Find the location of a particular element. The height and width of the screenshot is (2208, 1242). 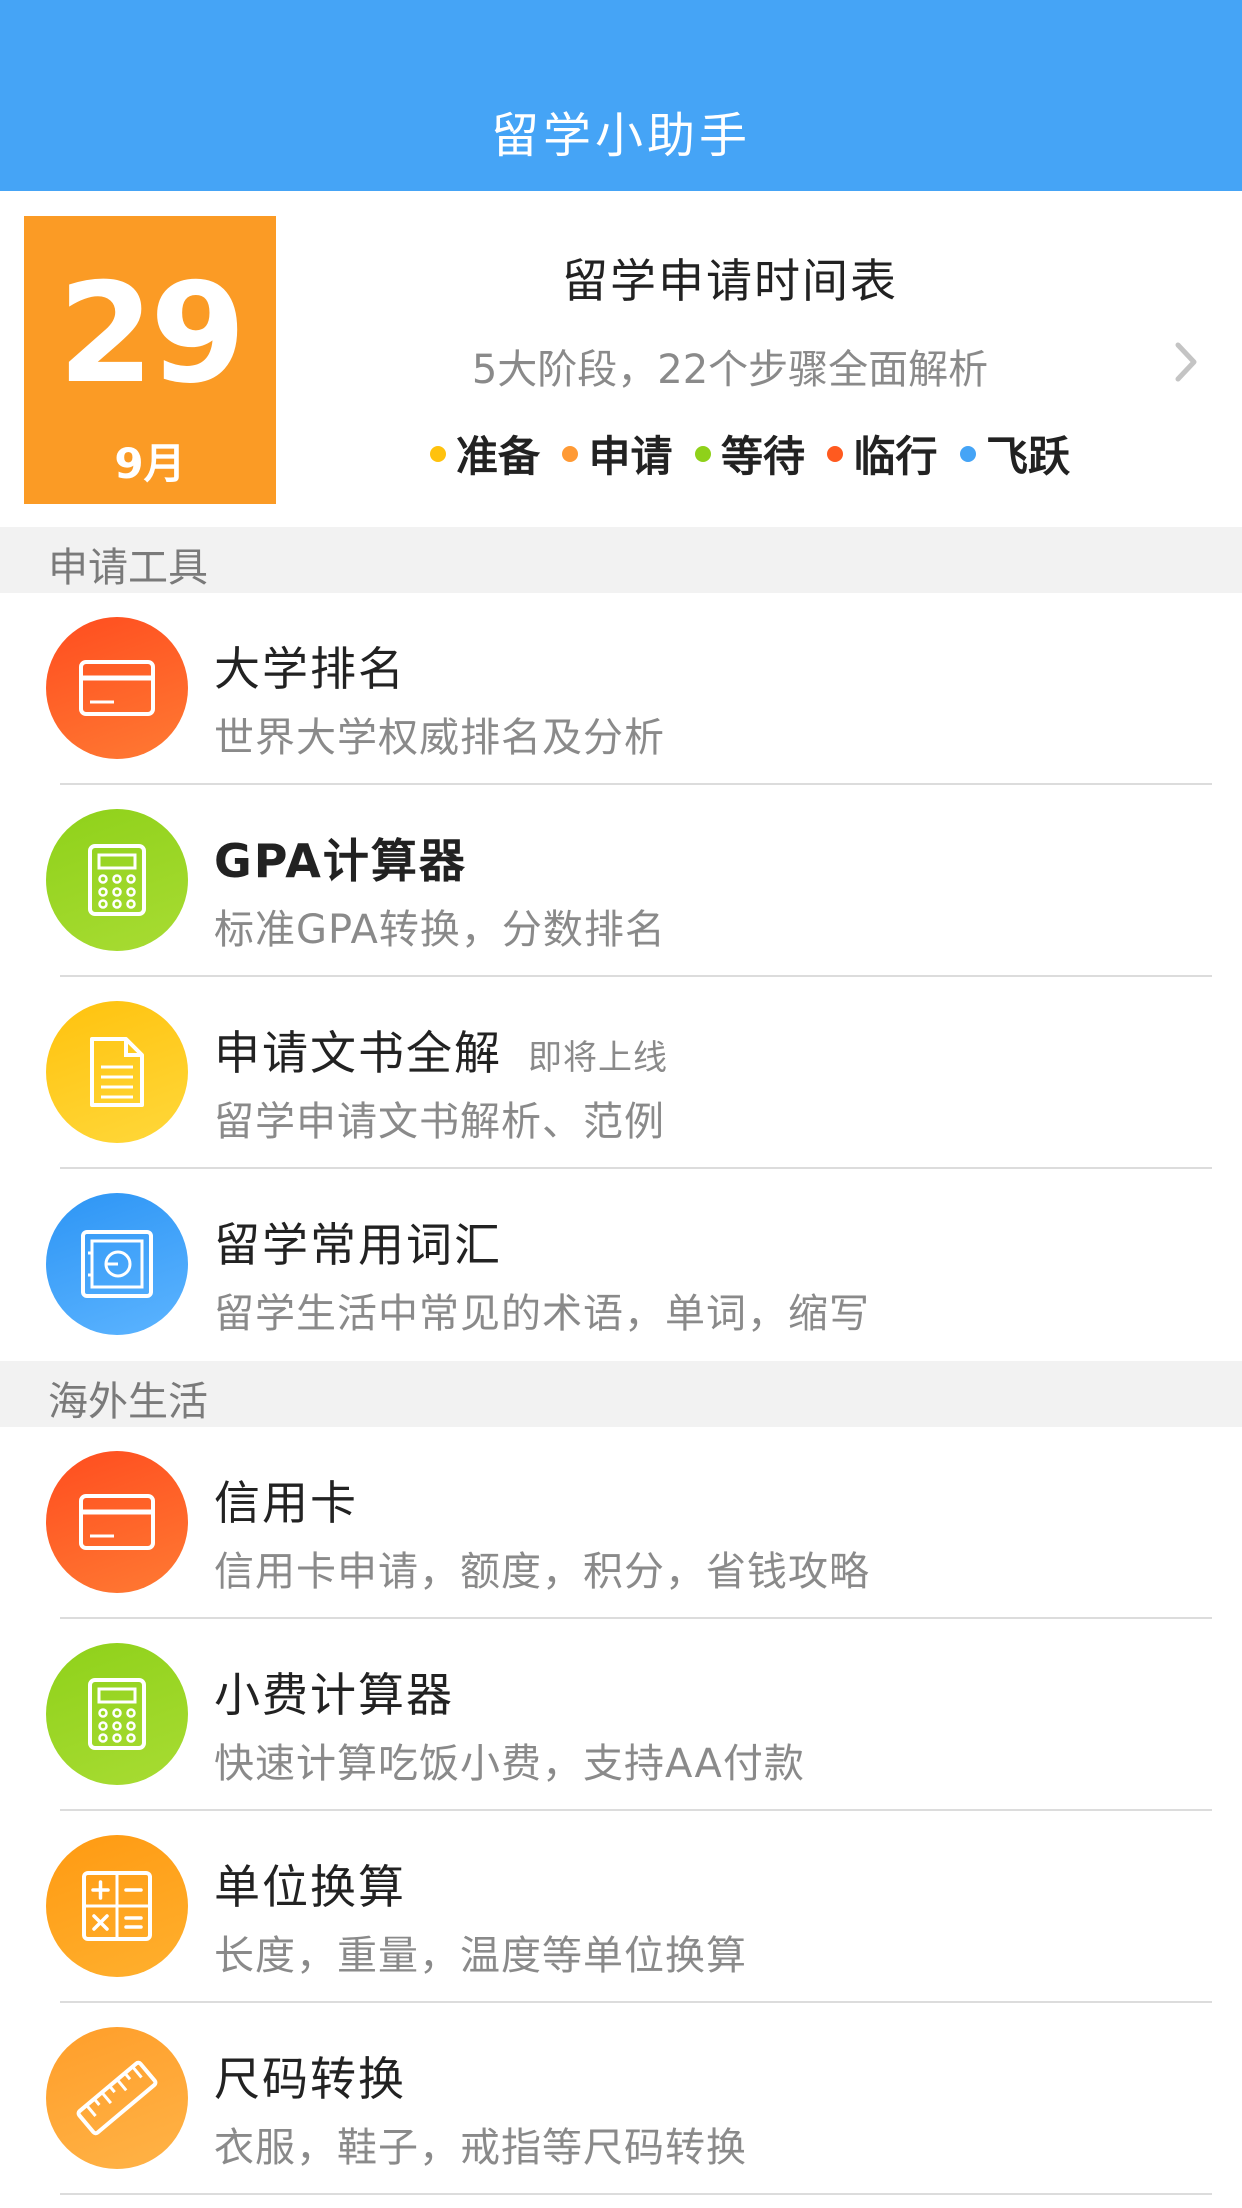

stage-item: 临行 is located at coordinates (882, 453).